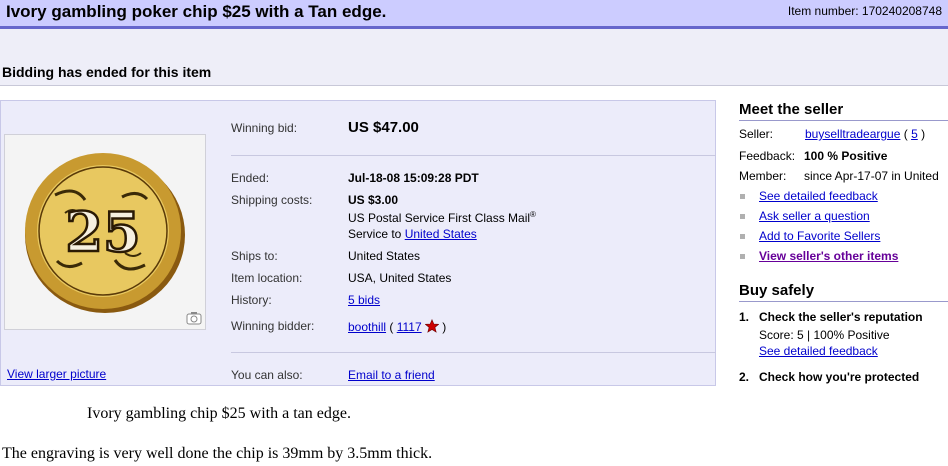  What do you see at coordinates (194, 318) in the screenshot?
I see `enlarge-photo-icon` at bounding box center [194, 318].